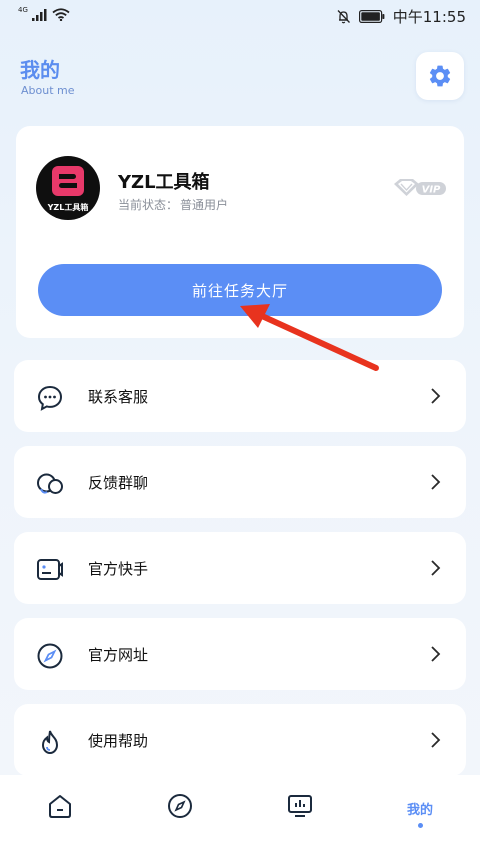 This screenshot has width=480, height=853. Describe the element at coordinates (240, 568) in the screenshot. I see `menu-item-official-kuaishou: 官方快手` at that location.